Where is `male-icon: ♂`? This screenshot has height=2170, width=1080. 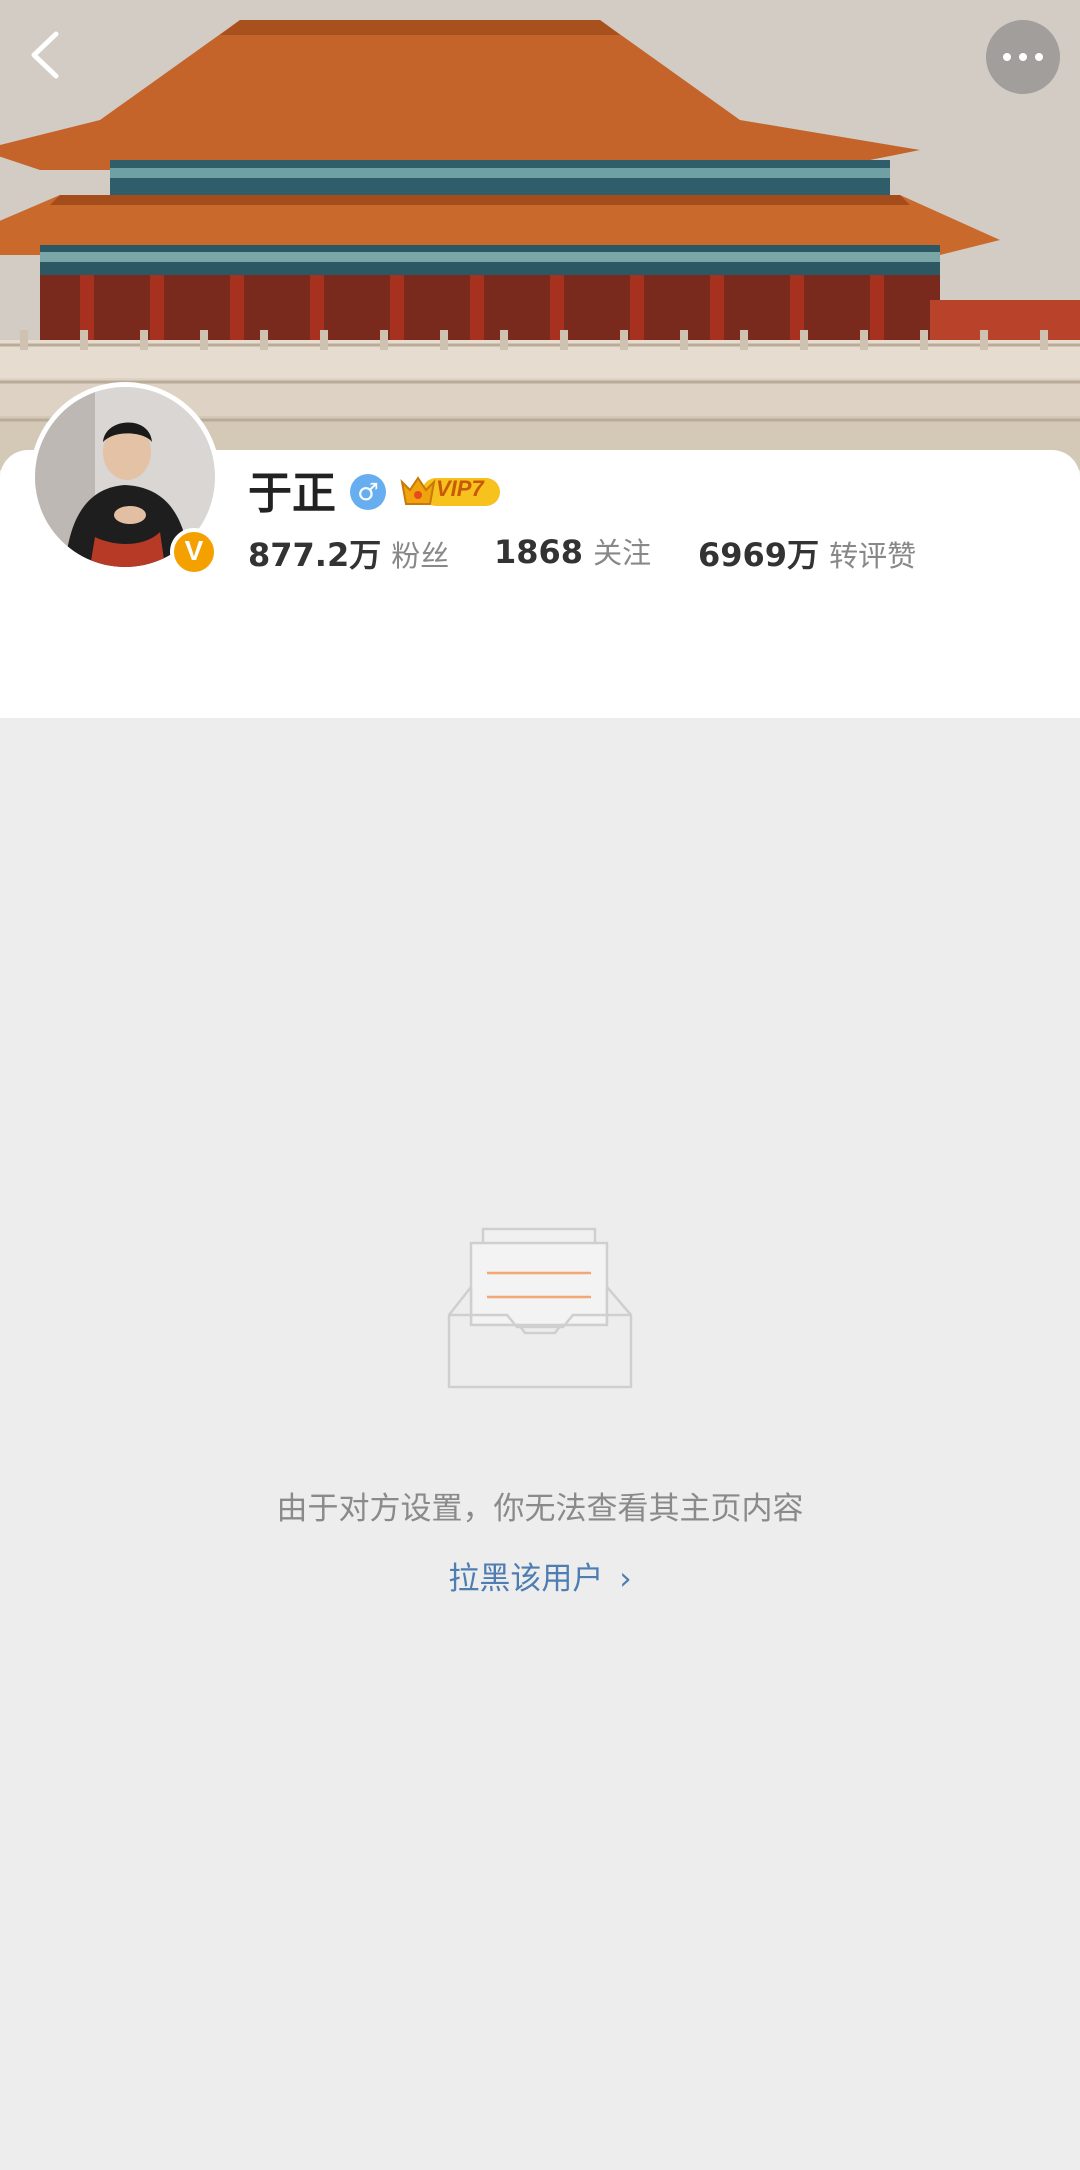 male-icon: ♂ is located at coordinates (368, 492).